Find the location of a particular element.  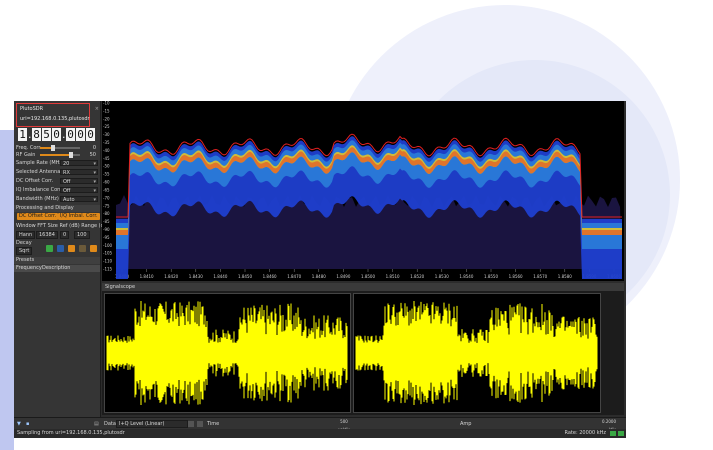

x-tick-label: 1.8470 is located at coordinates (294, 276).